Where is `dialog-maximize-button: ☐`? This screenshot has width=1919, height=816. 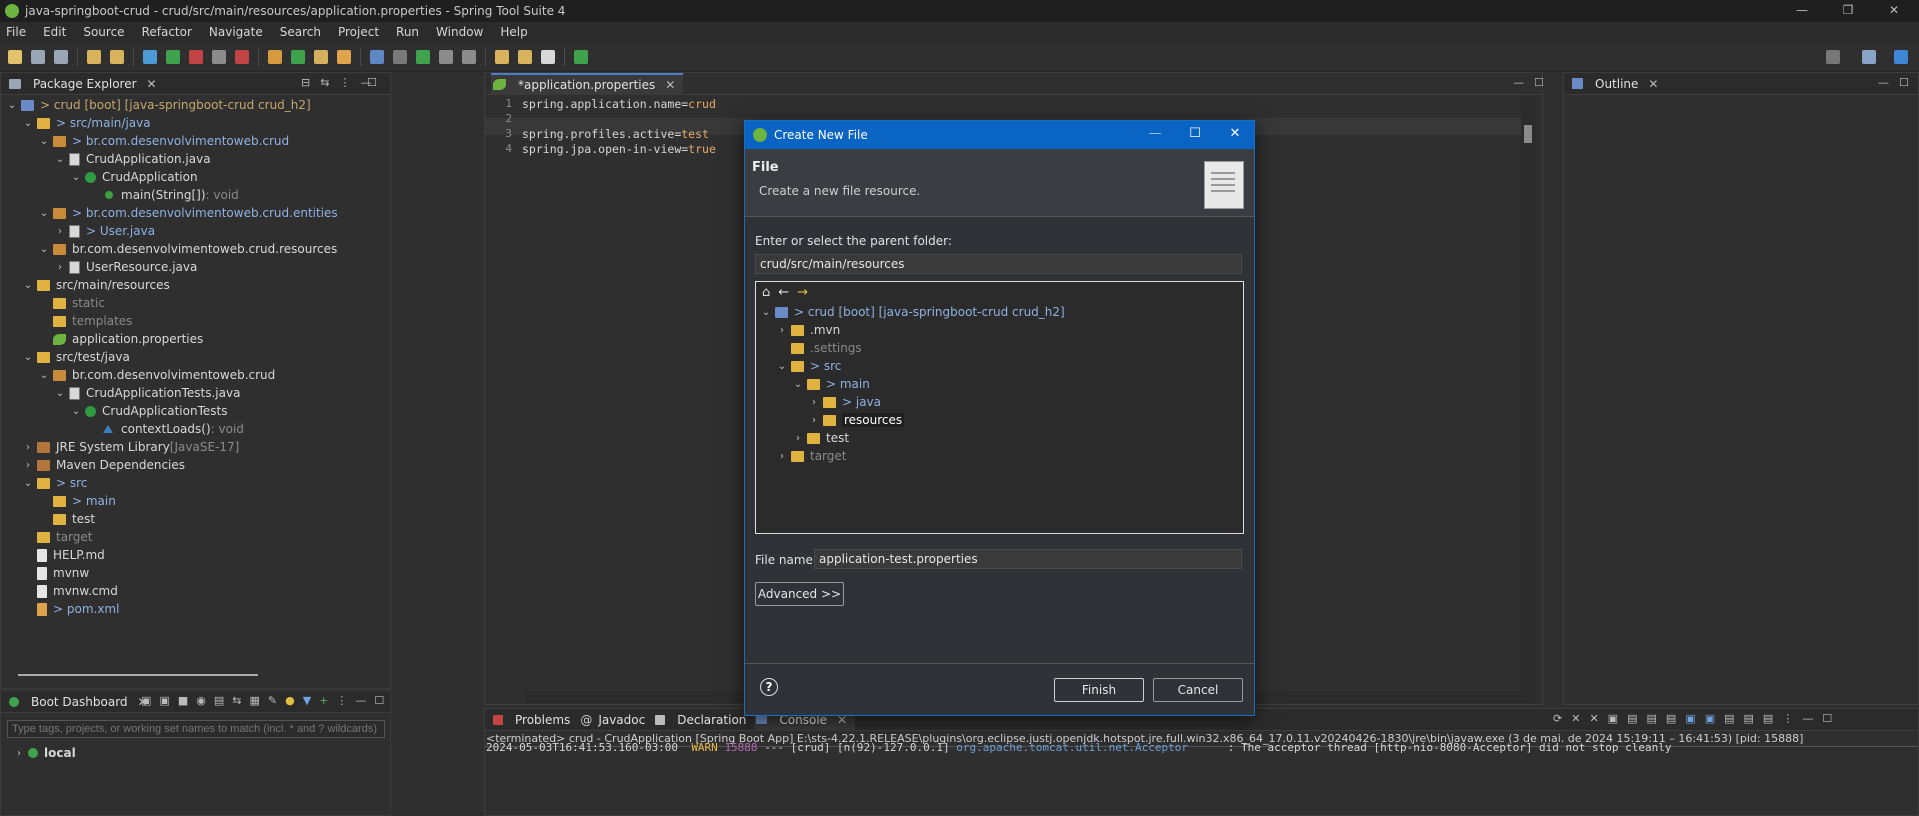
dialog-maximize-button: ☐ is located at coordinates (1195, 135).